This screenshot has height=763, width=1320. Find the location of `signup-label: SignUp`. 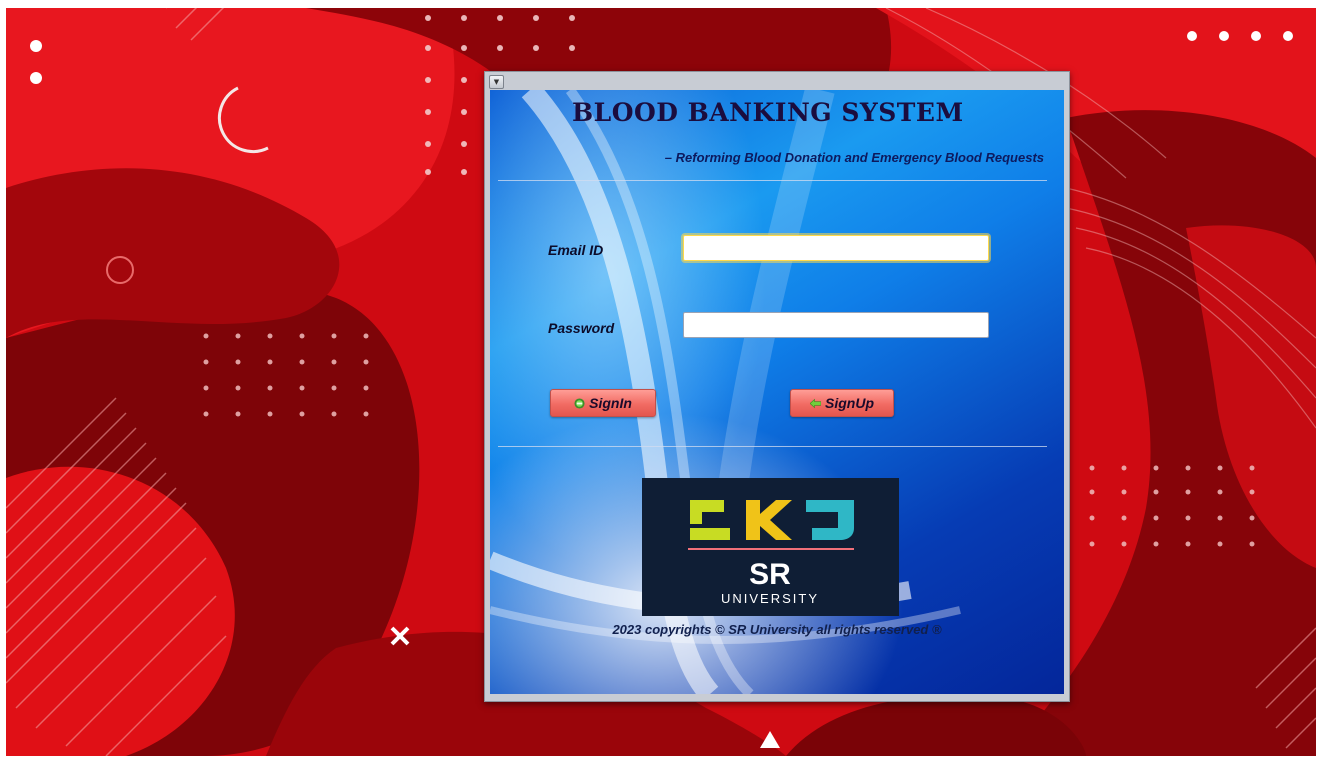

signup-label: SignUp is located at coordinates (849, 403).